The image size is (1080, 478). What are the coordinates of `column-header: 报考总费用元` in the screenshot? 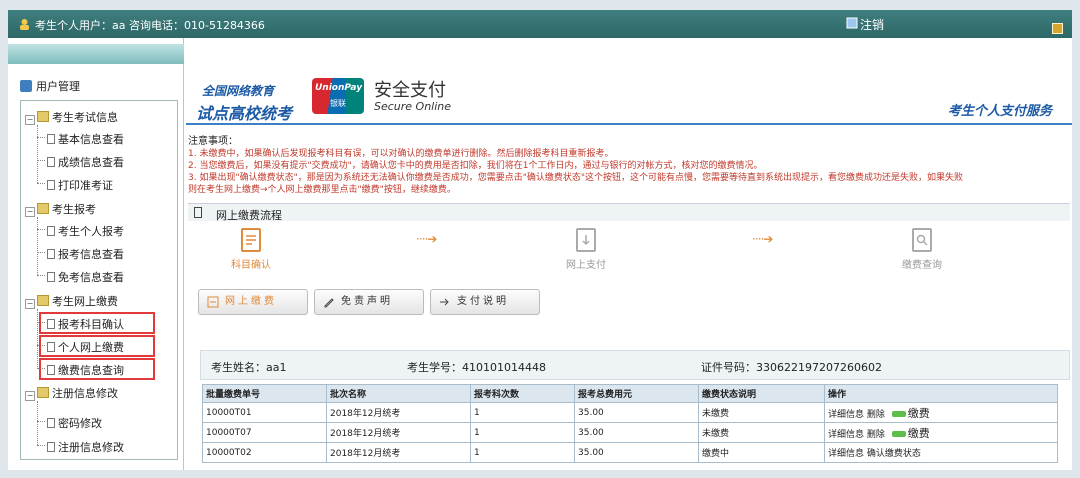 It's located at (636, 393).